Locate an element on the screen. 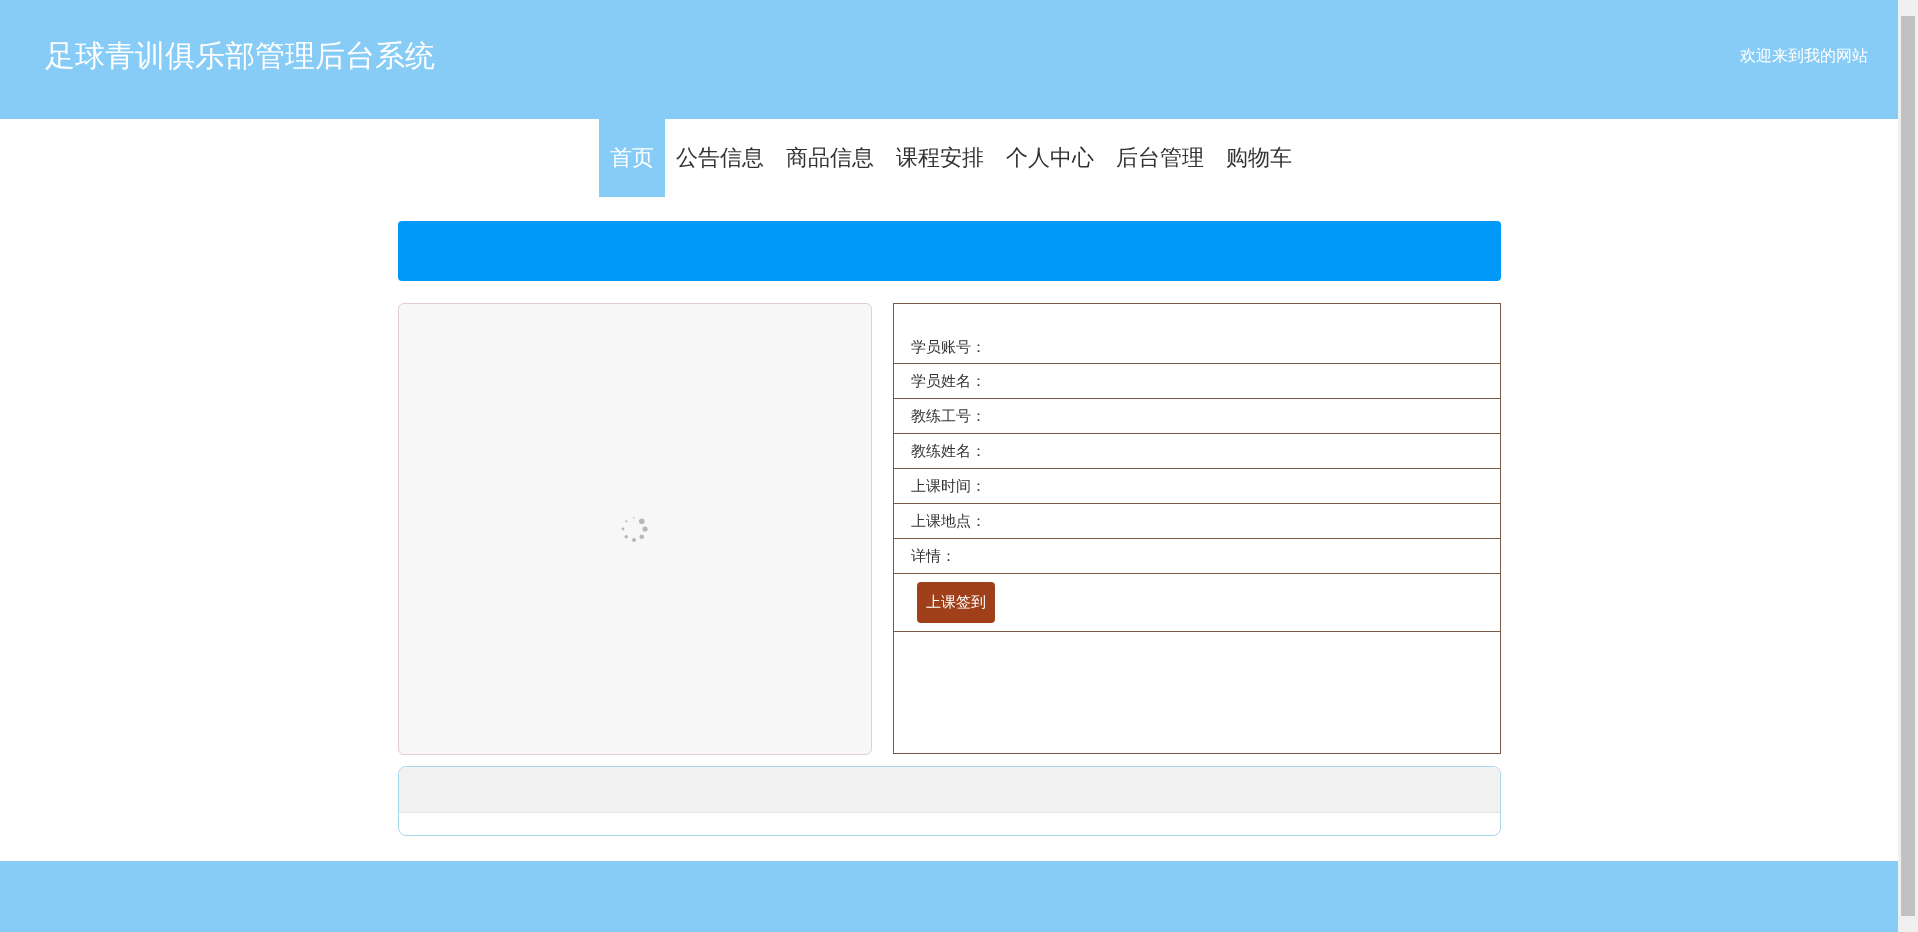 The width and height of the screenshot is (1918, 932). welcome-text: 欢迎来到我的网站 is located at coordinates (1804, 56).